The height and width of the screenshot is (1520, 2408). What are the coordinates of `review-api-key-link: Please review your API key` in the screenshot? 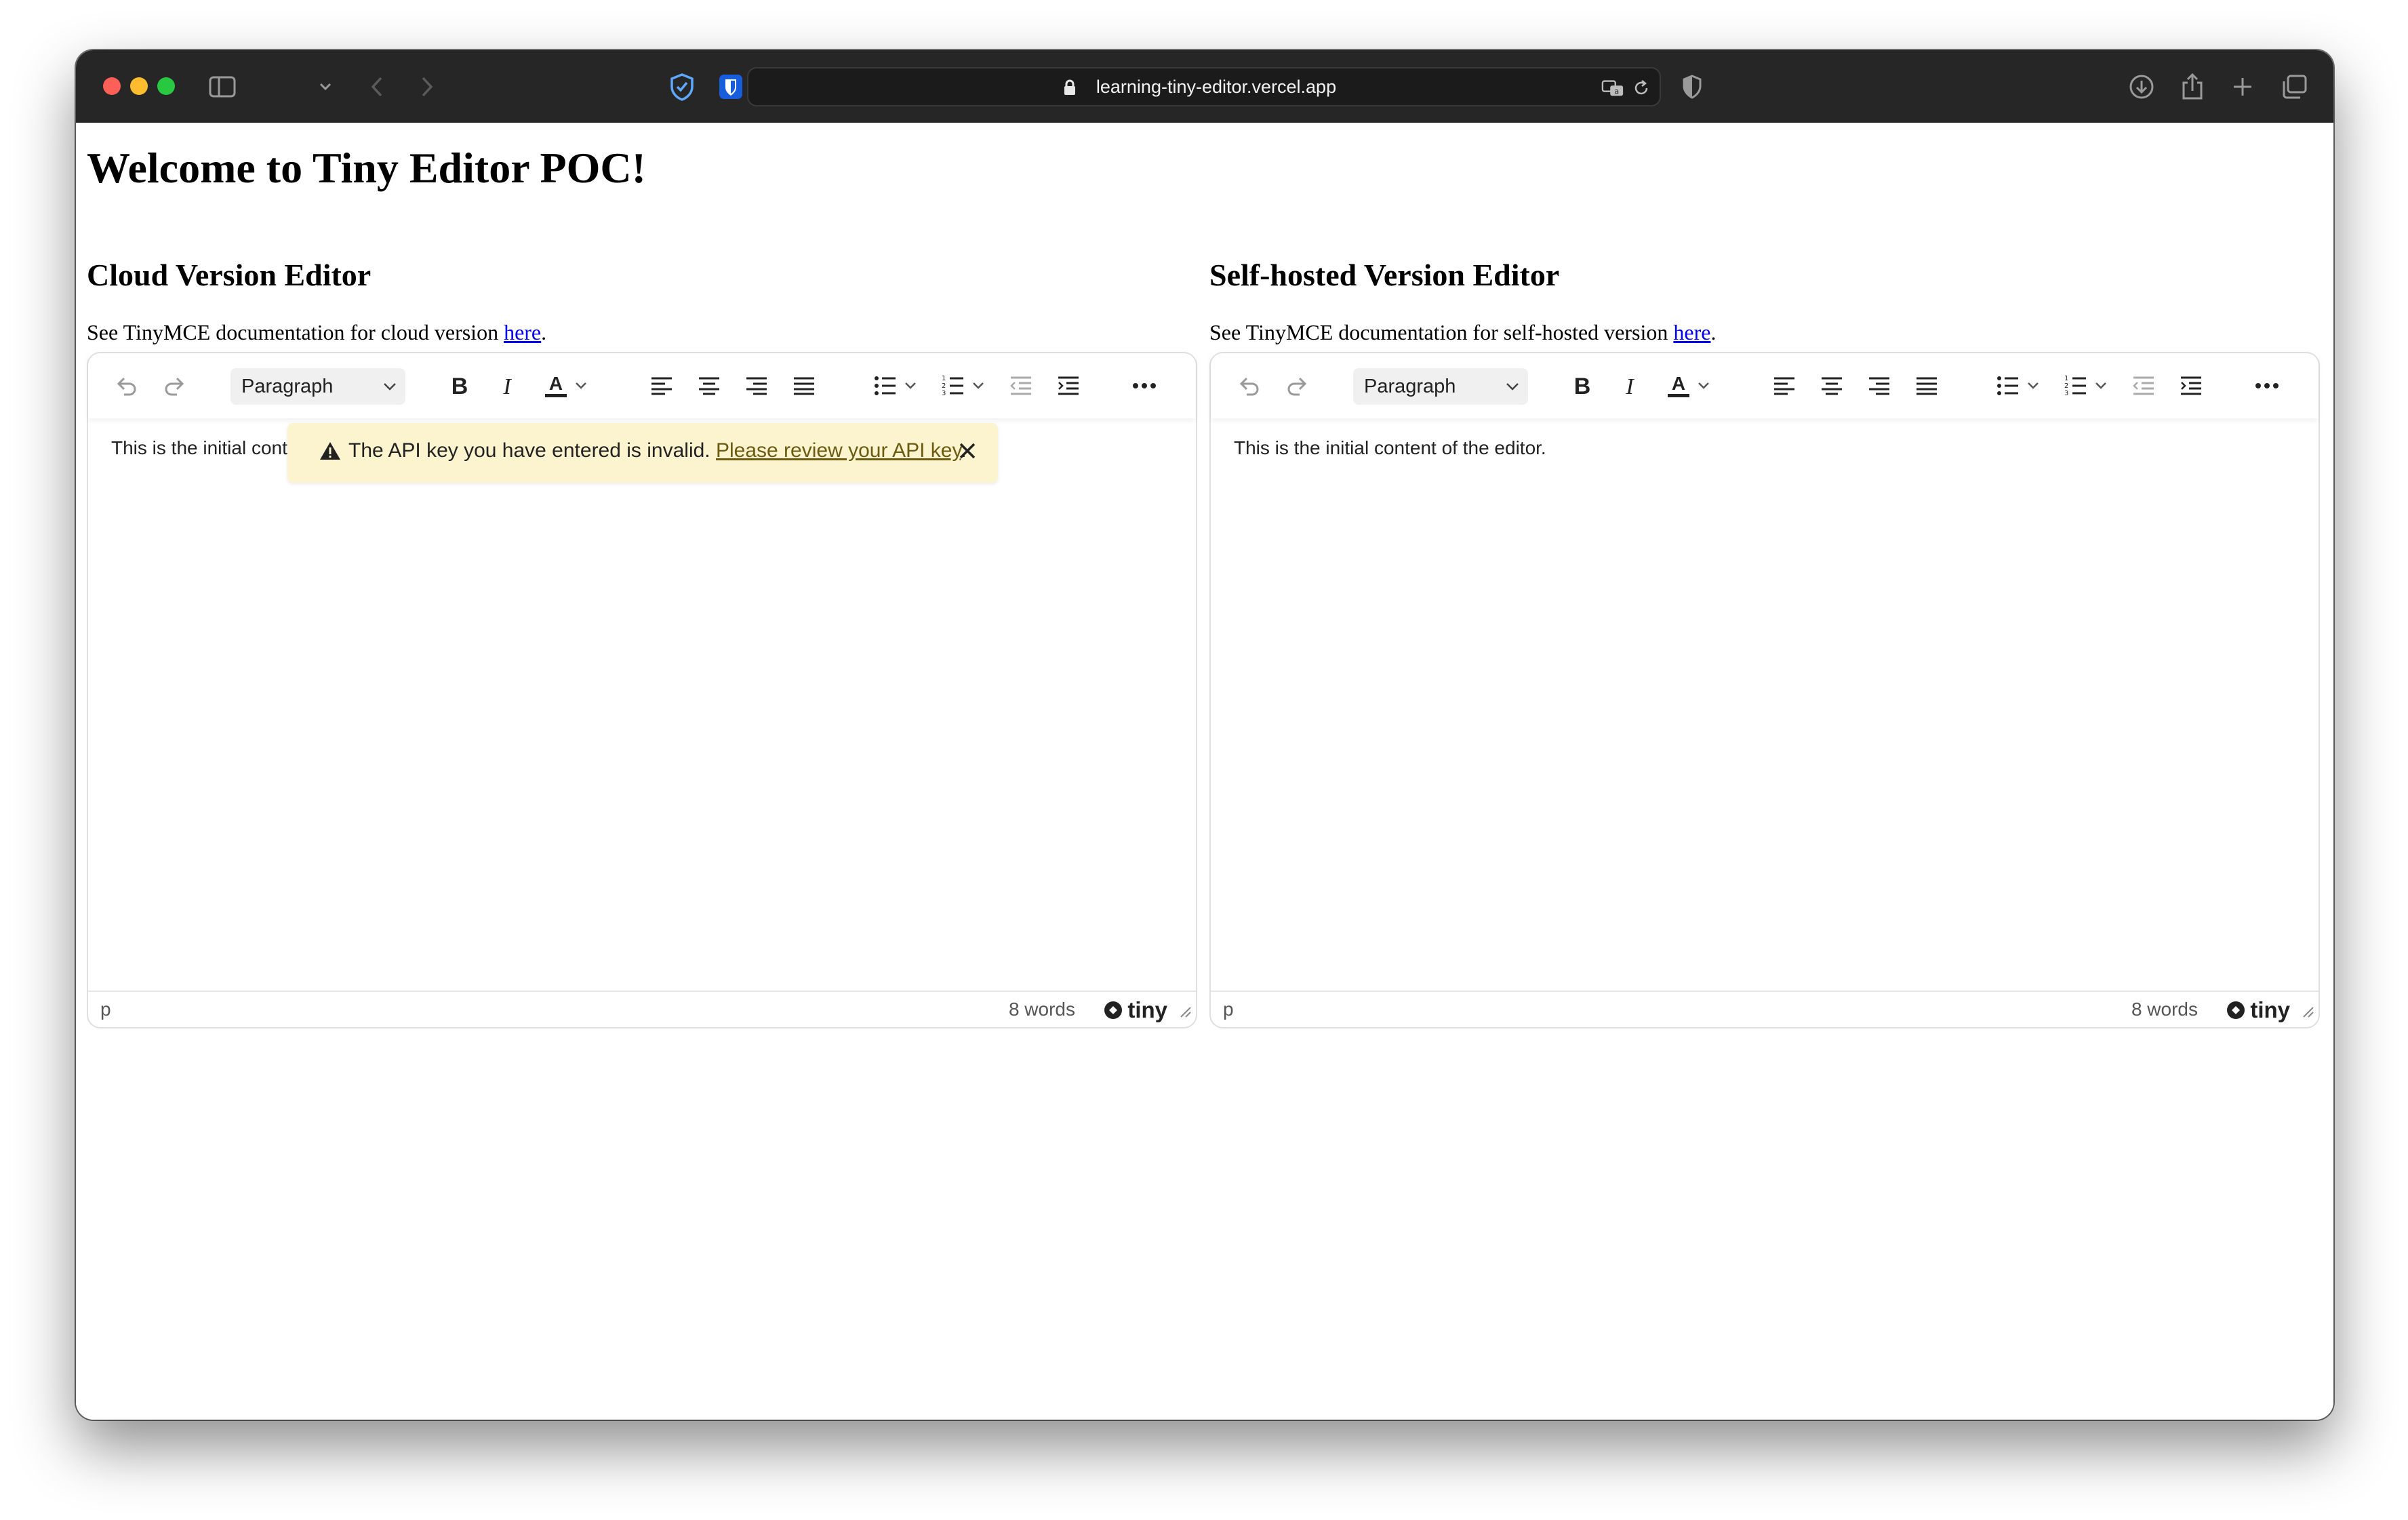 It's located at (838, 450).